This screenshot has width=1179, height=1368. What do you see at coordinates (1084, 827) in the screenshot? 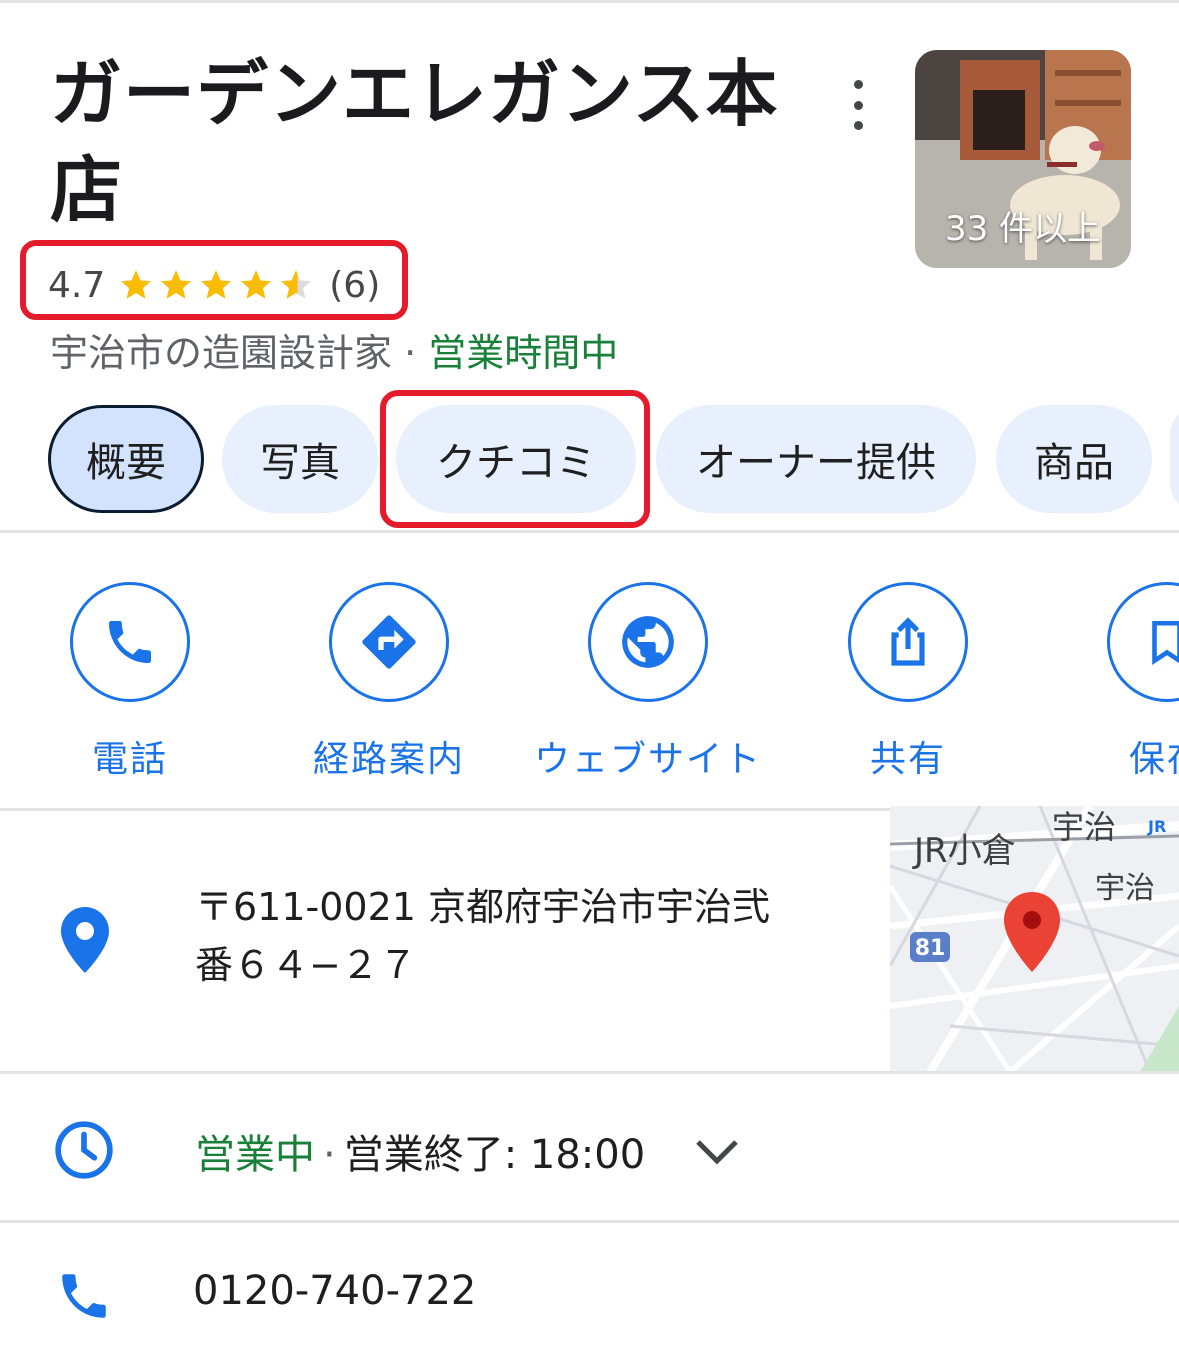
I see `map-label-uji-top: 宇治` at bounding box center [1084, 827].